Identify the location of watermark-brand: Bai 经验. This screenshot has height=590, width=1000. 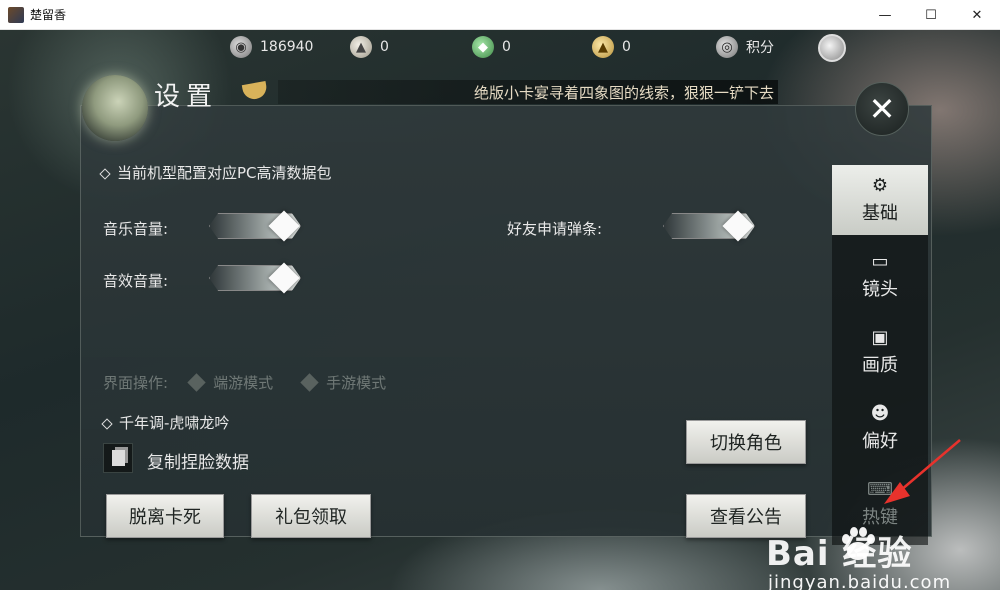
(839, 554).